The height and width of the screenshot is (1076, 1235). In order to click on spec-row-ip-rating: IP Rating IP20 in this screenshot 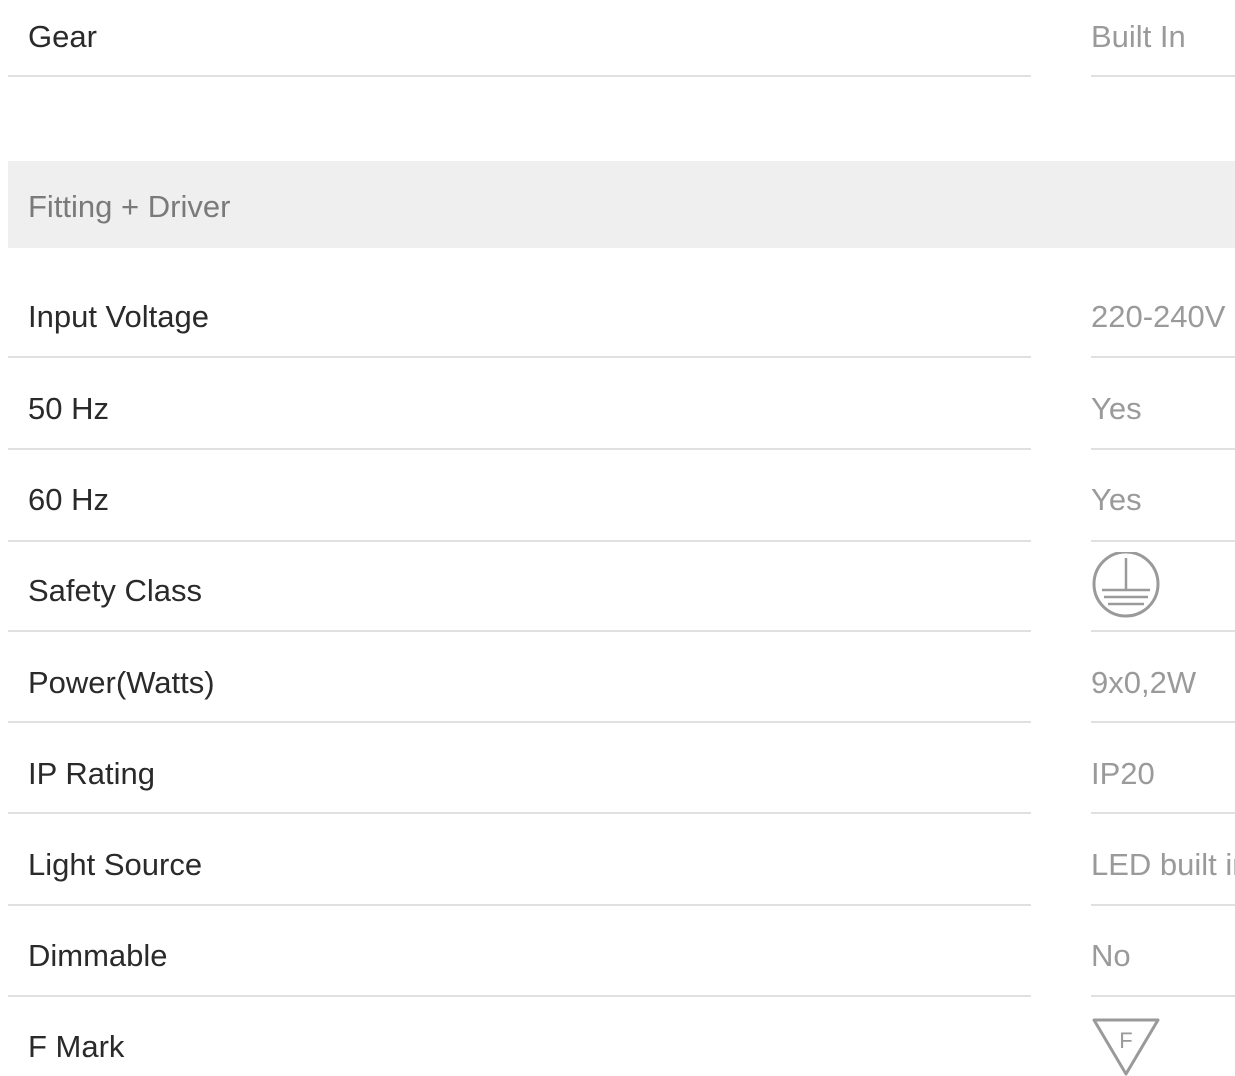, I will do `click(617, 776)`.